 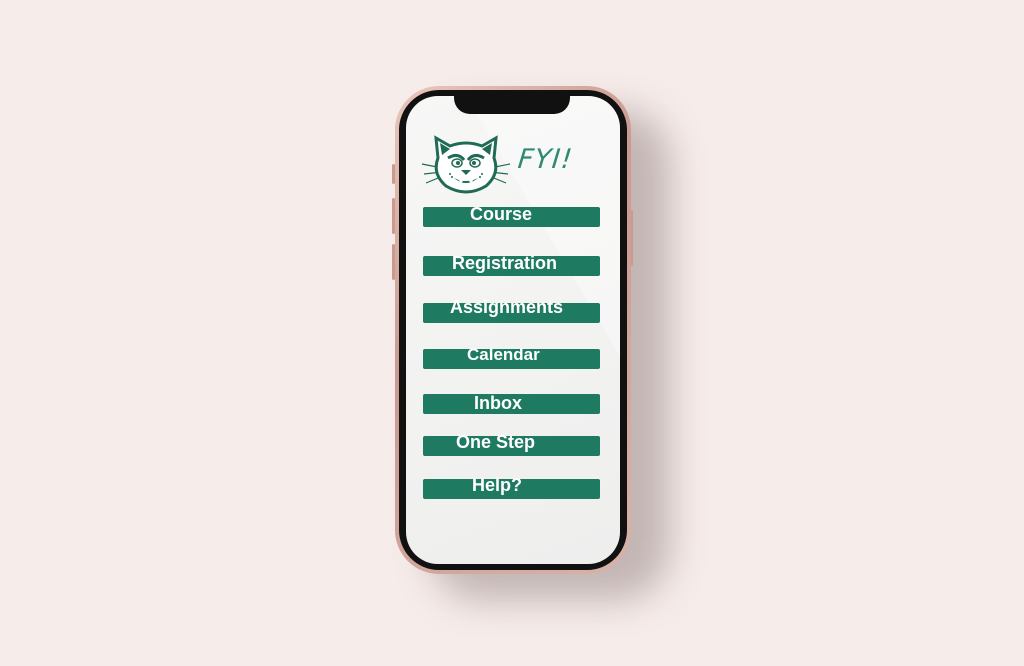 I want to click on registration-button: Registration, so click(x=511, y=264).